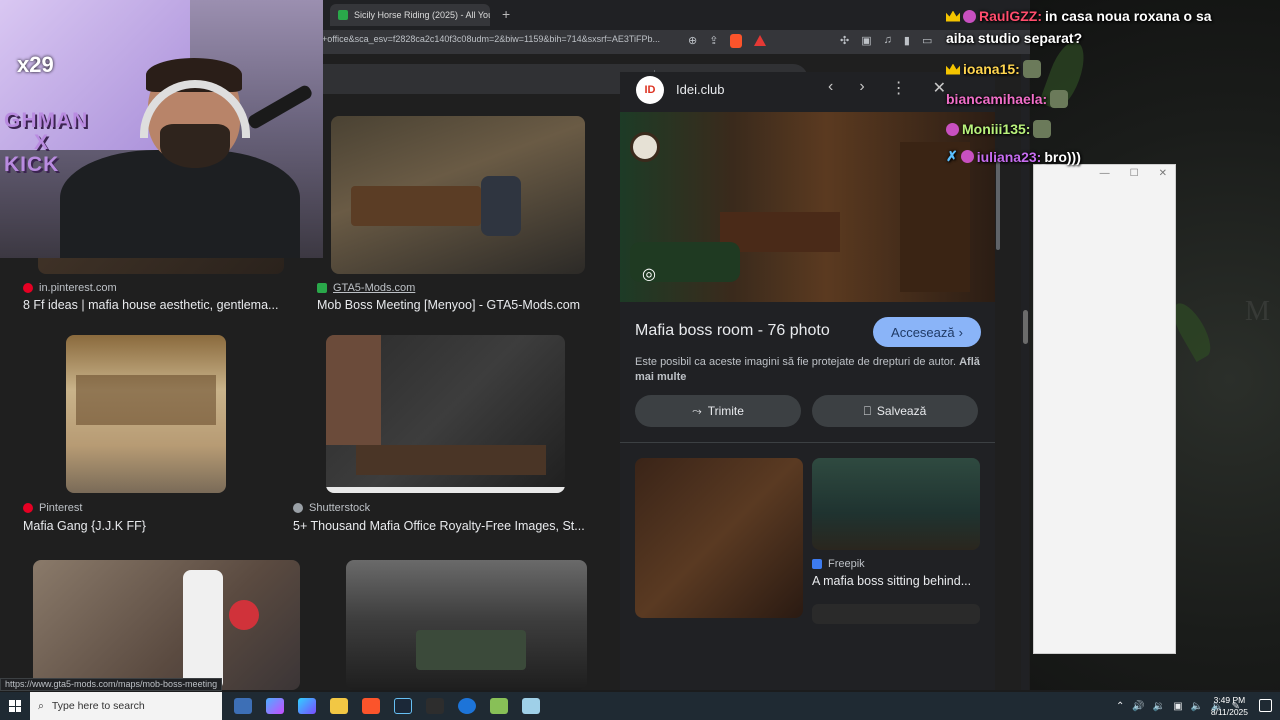 The height and width of the screenshot is (720, 1280). I want to click on next-image-icon: ›, so click(861, 88).